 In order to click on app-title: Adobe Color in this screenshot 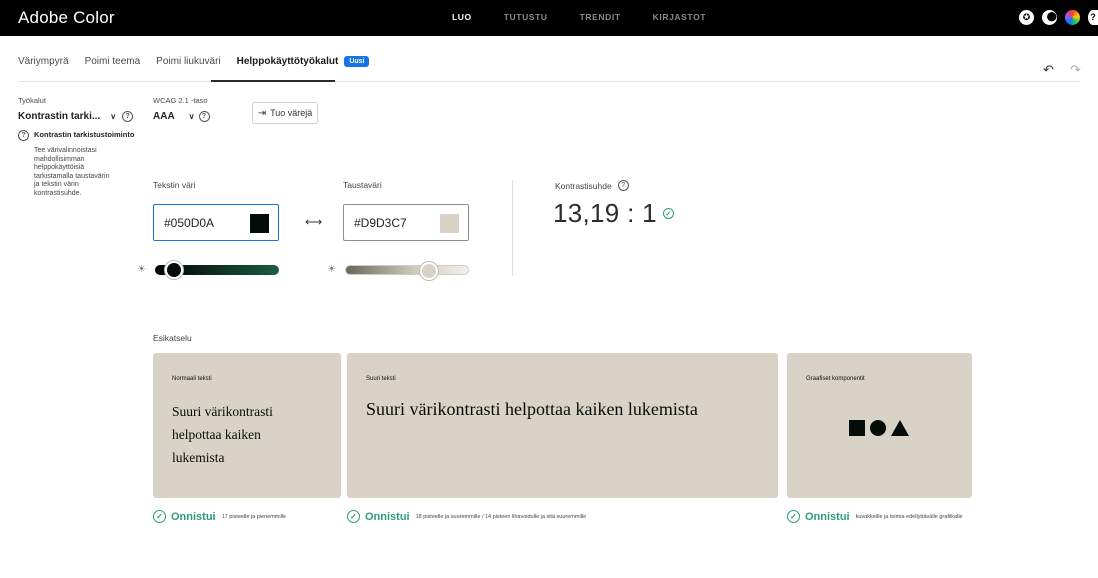, I will do `click(66, 18)`.